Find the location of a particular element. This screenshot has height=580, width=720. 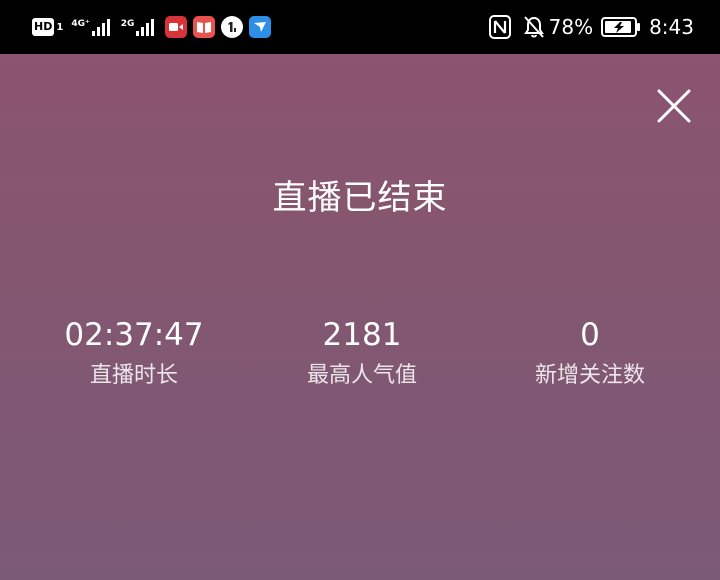

status-bar: HD 1 4G⁺ 2G 78% 8:43 is located at coordinates (360, 27).